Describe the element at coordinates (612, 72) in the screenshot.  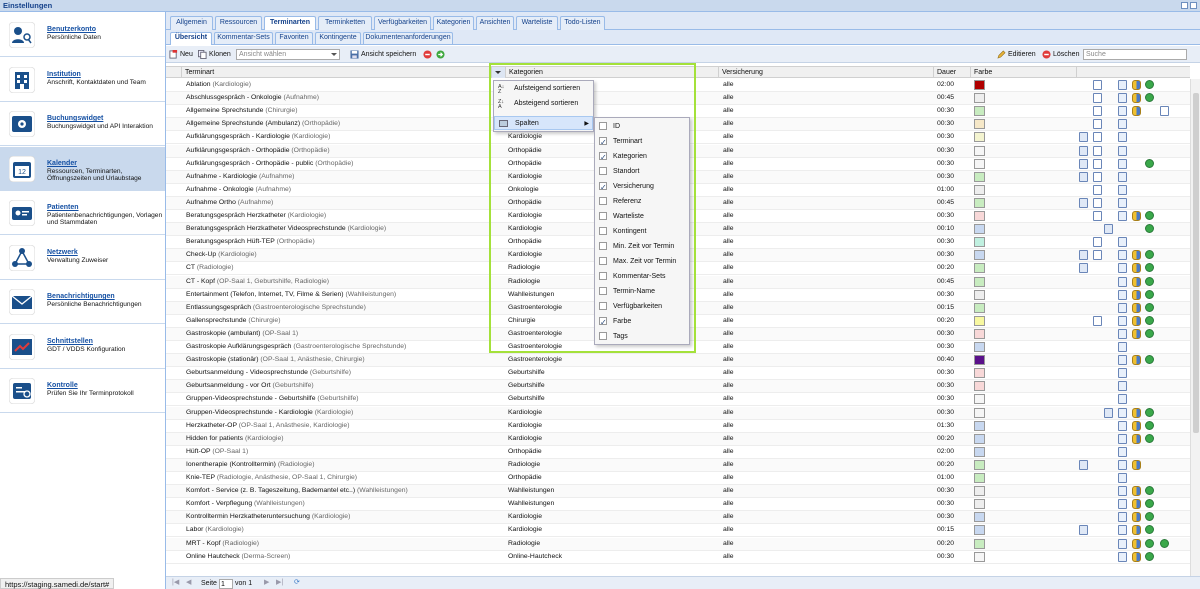
I see `header-kategorien: Kategorien` at that location.